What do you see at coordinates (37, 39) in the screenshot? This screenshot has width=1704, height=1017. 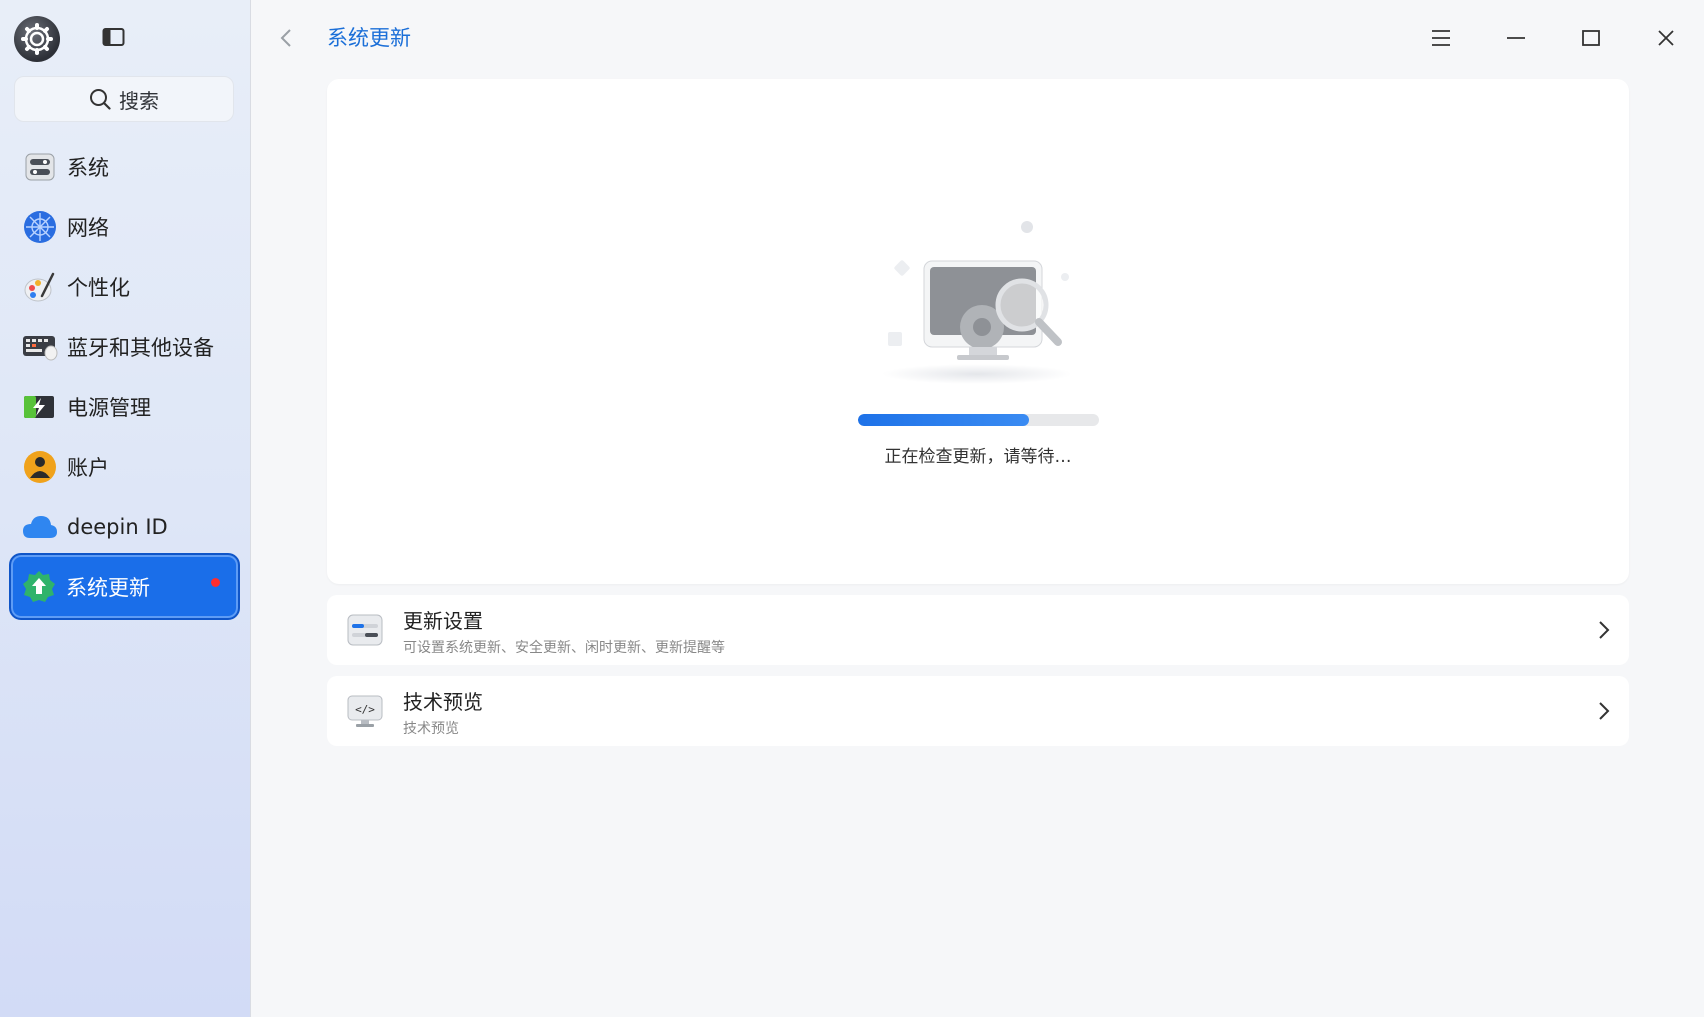 I see `settings-gear-icon` at bounding box center [37, 39].